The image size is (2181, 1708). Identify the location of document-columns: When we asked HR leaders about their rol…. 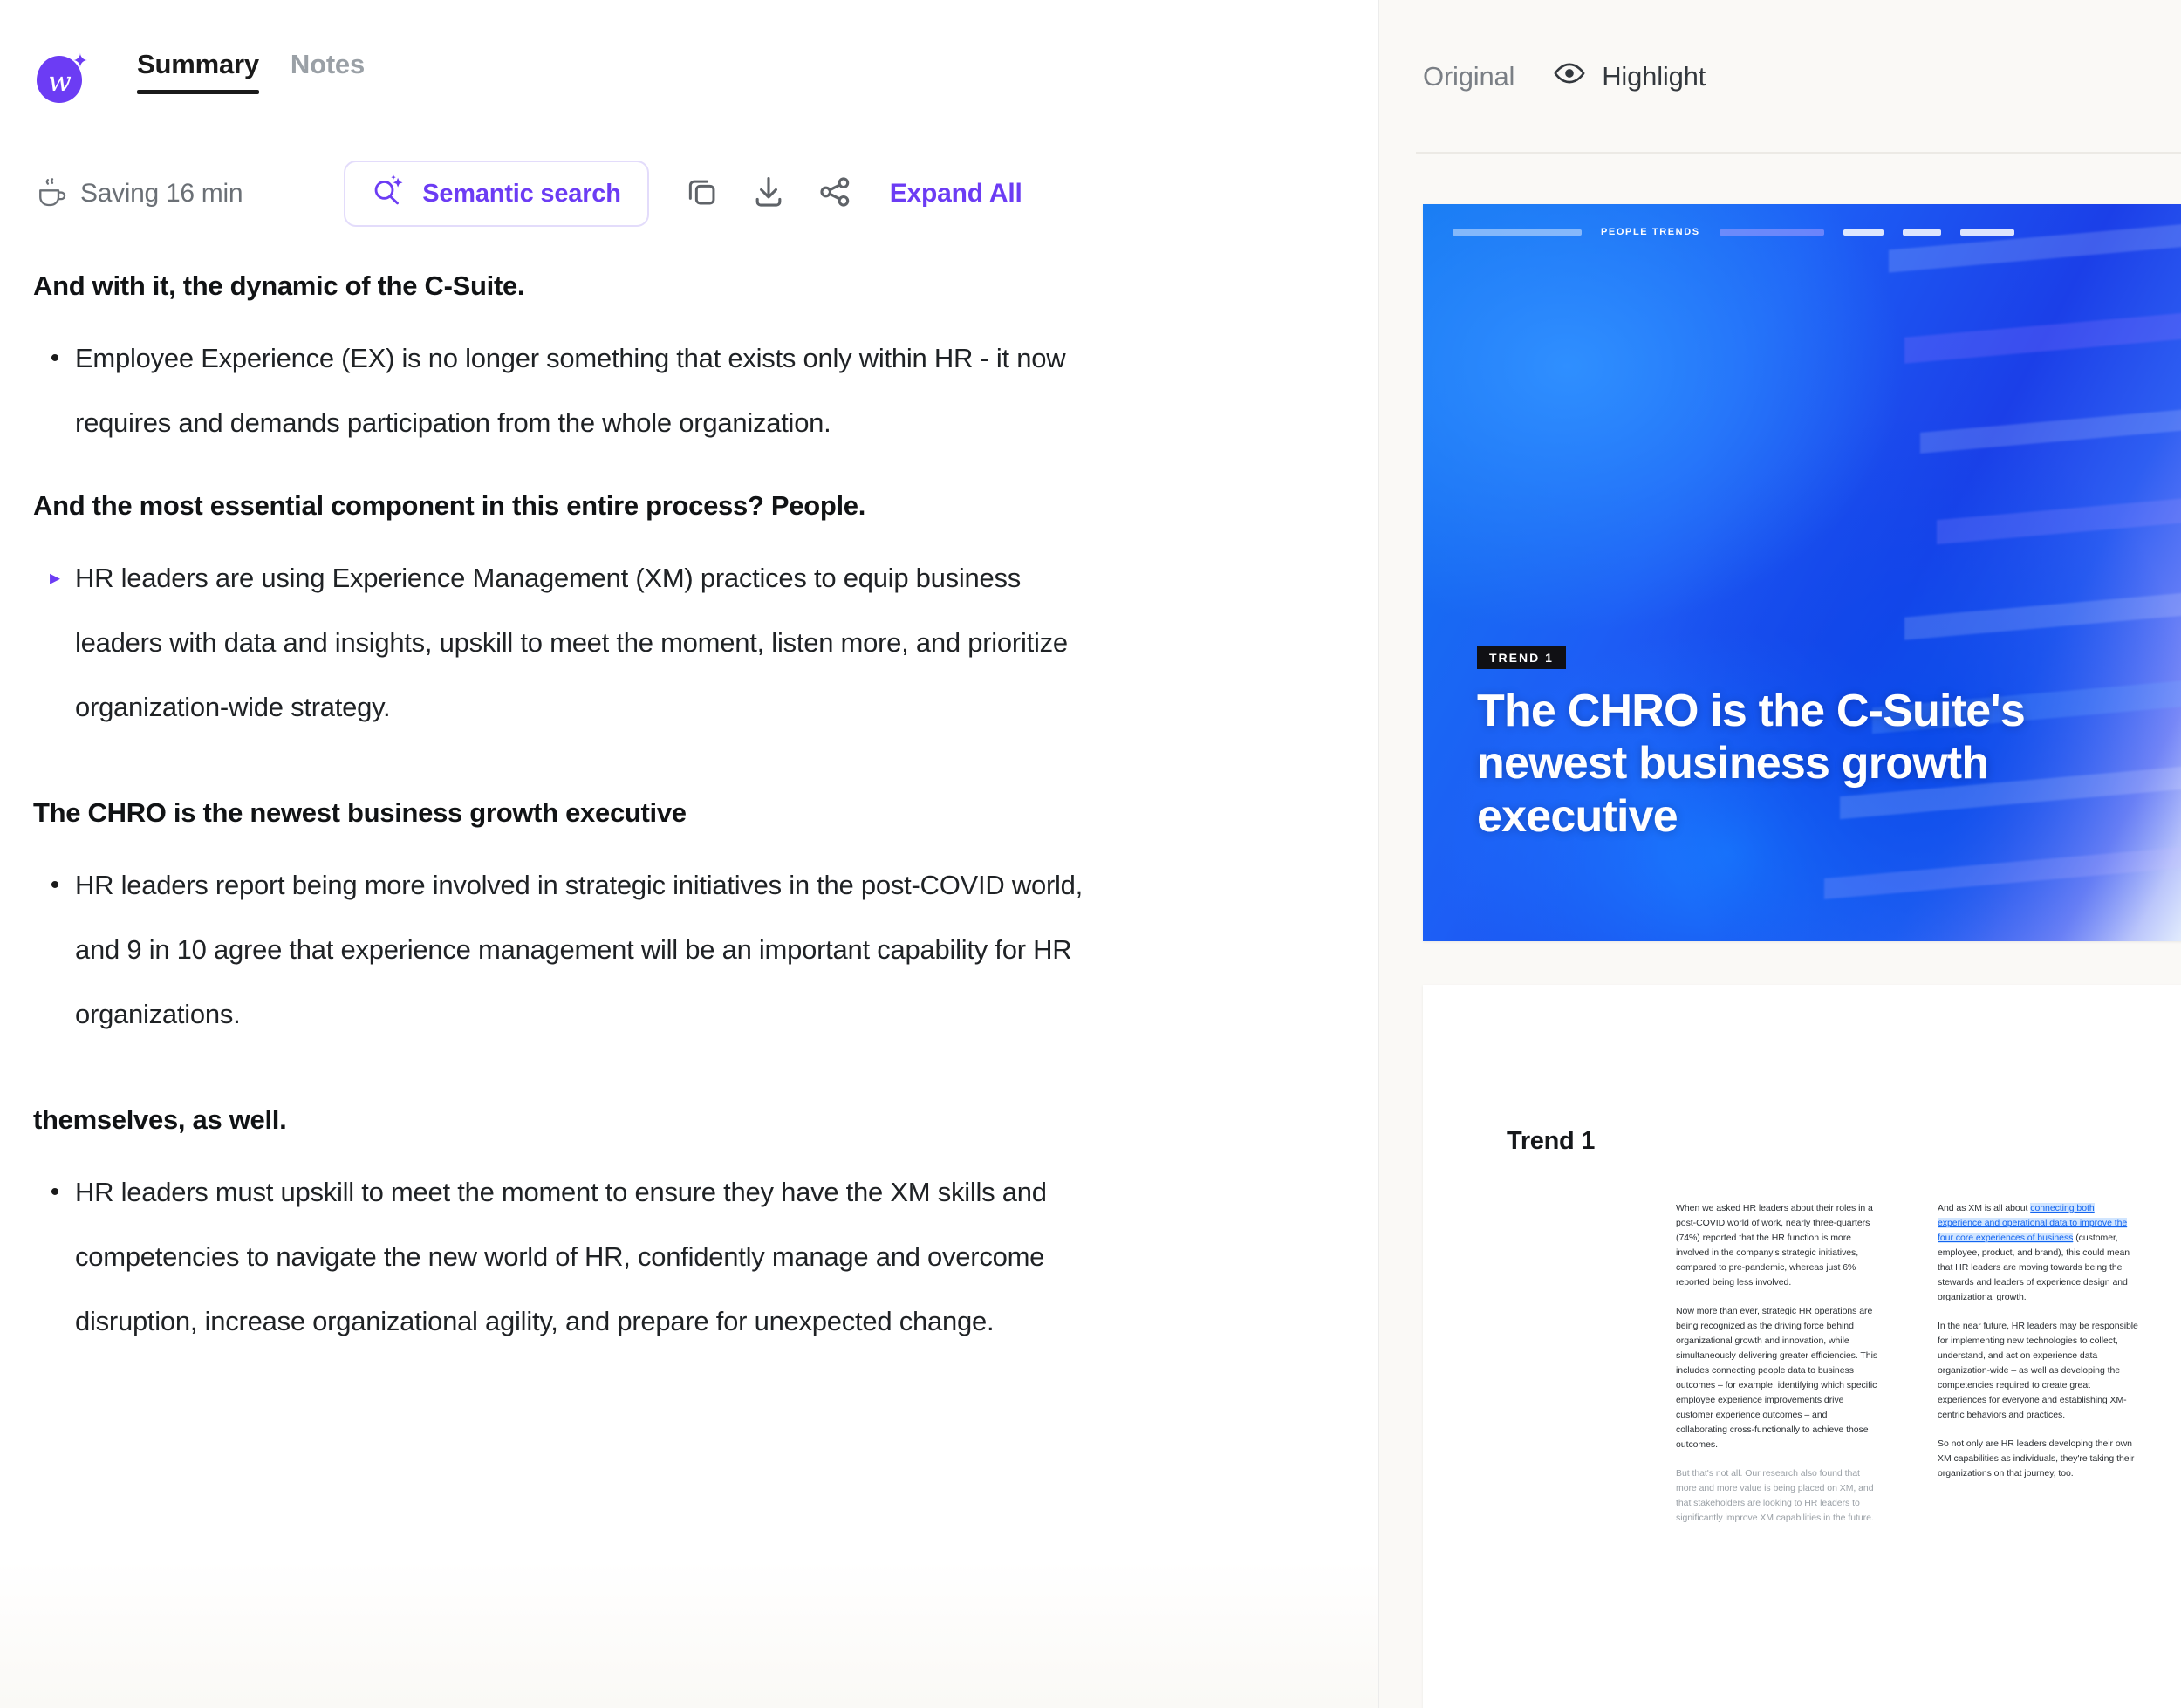
(1912, 1370).